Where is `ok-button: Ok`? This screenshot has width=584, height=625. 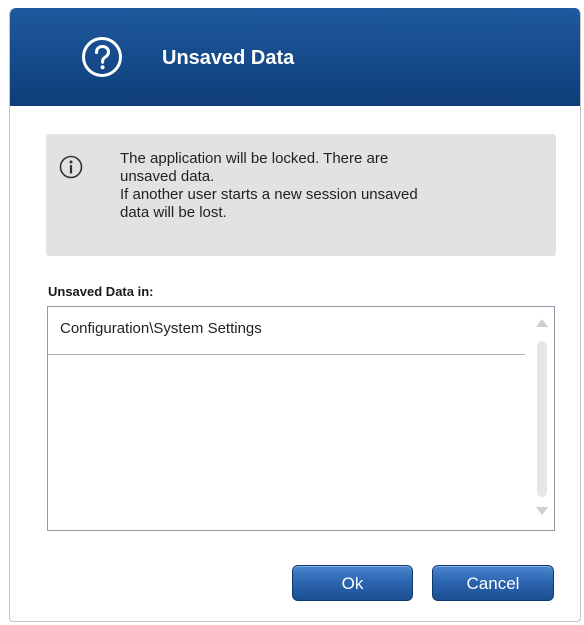 ok-button: Ok is located at coordinates (352, 583).